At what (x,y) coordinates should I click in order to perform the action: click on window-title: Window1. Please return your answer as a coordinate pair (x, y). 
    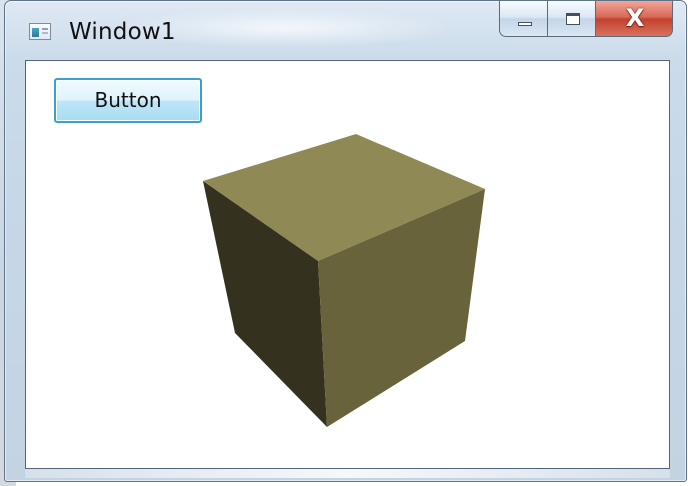
    Looking at the image, I should click on (122, 32).